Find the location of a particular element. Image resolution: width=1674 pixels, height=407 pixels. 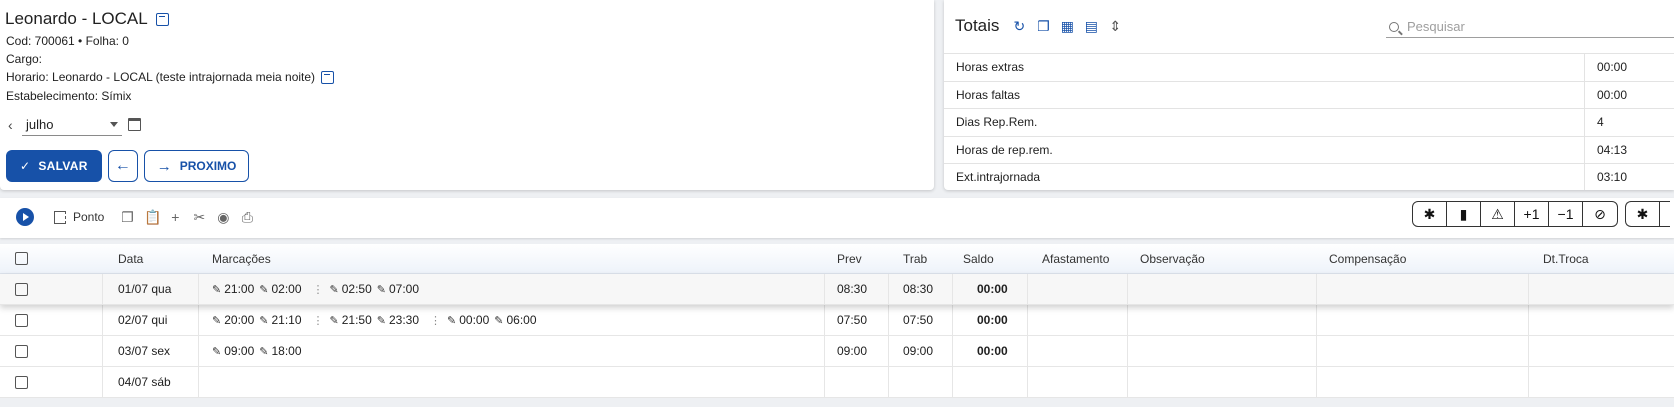

punch-entry: ✎ 00:00 is located at coordinates (468, 320).